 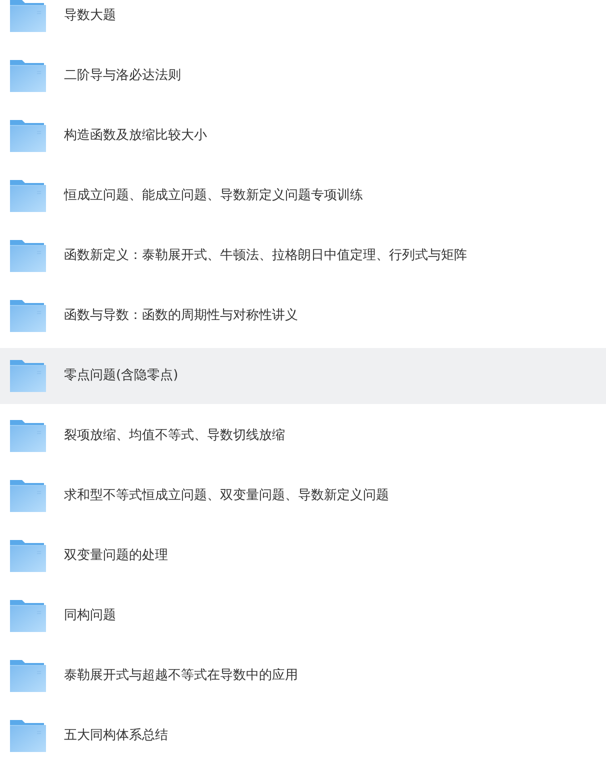 I want to click on folder-name: 恒成立问题、能成立问题、导数新定义问题专项训练, so click(x=213, y=196).